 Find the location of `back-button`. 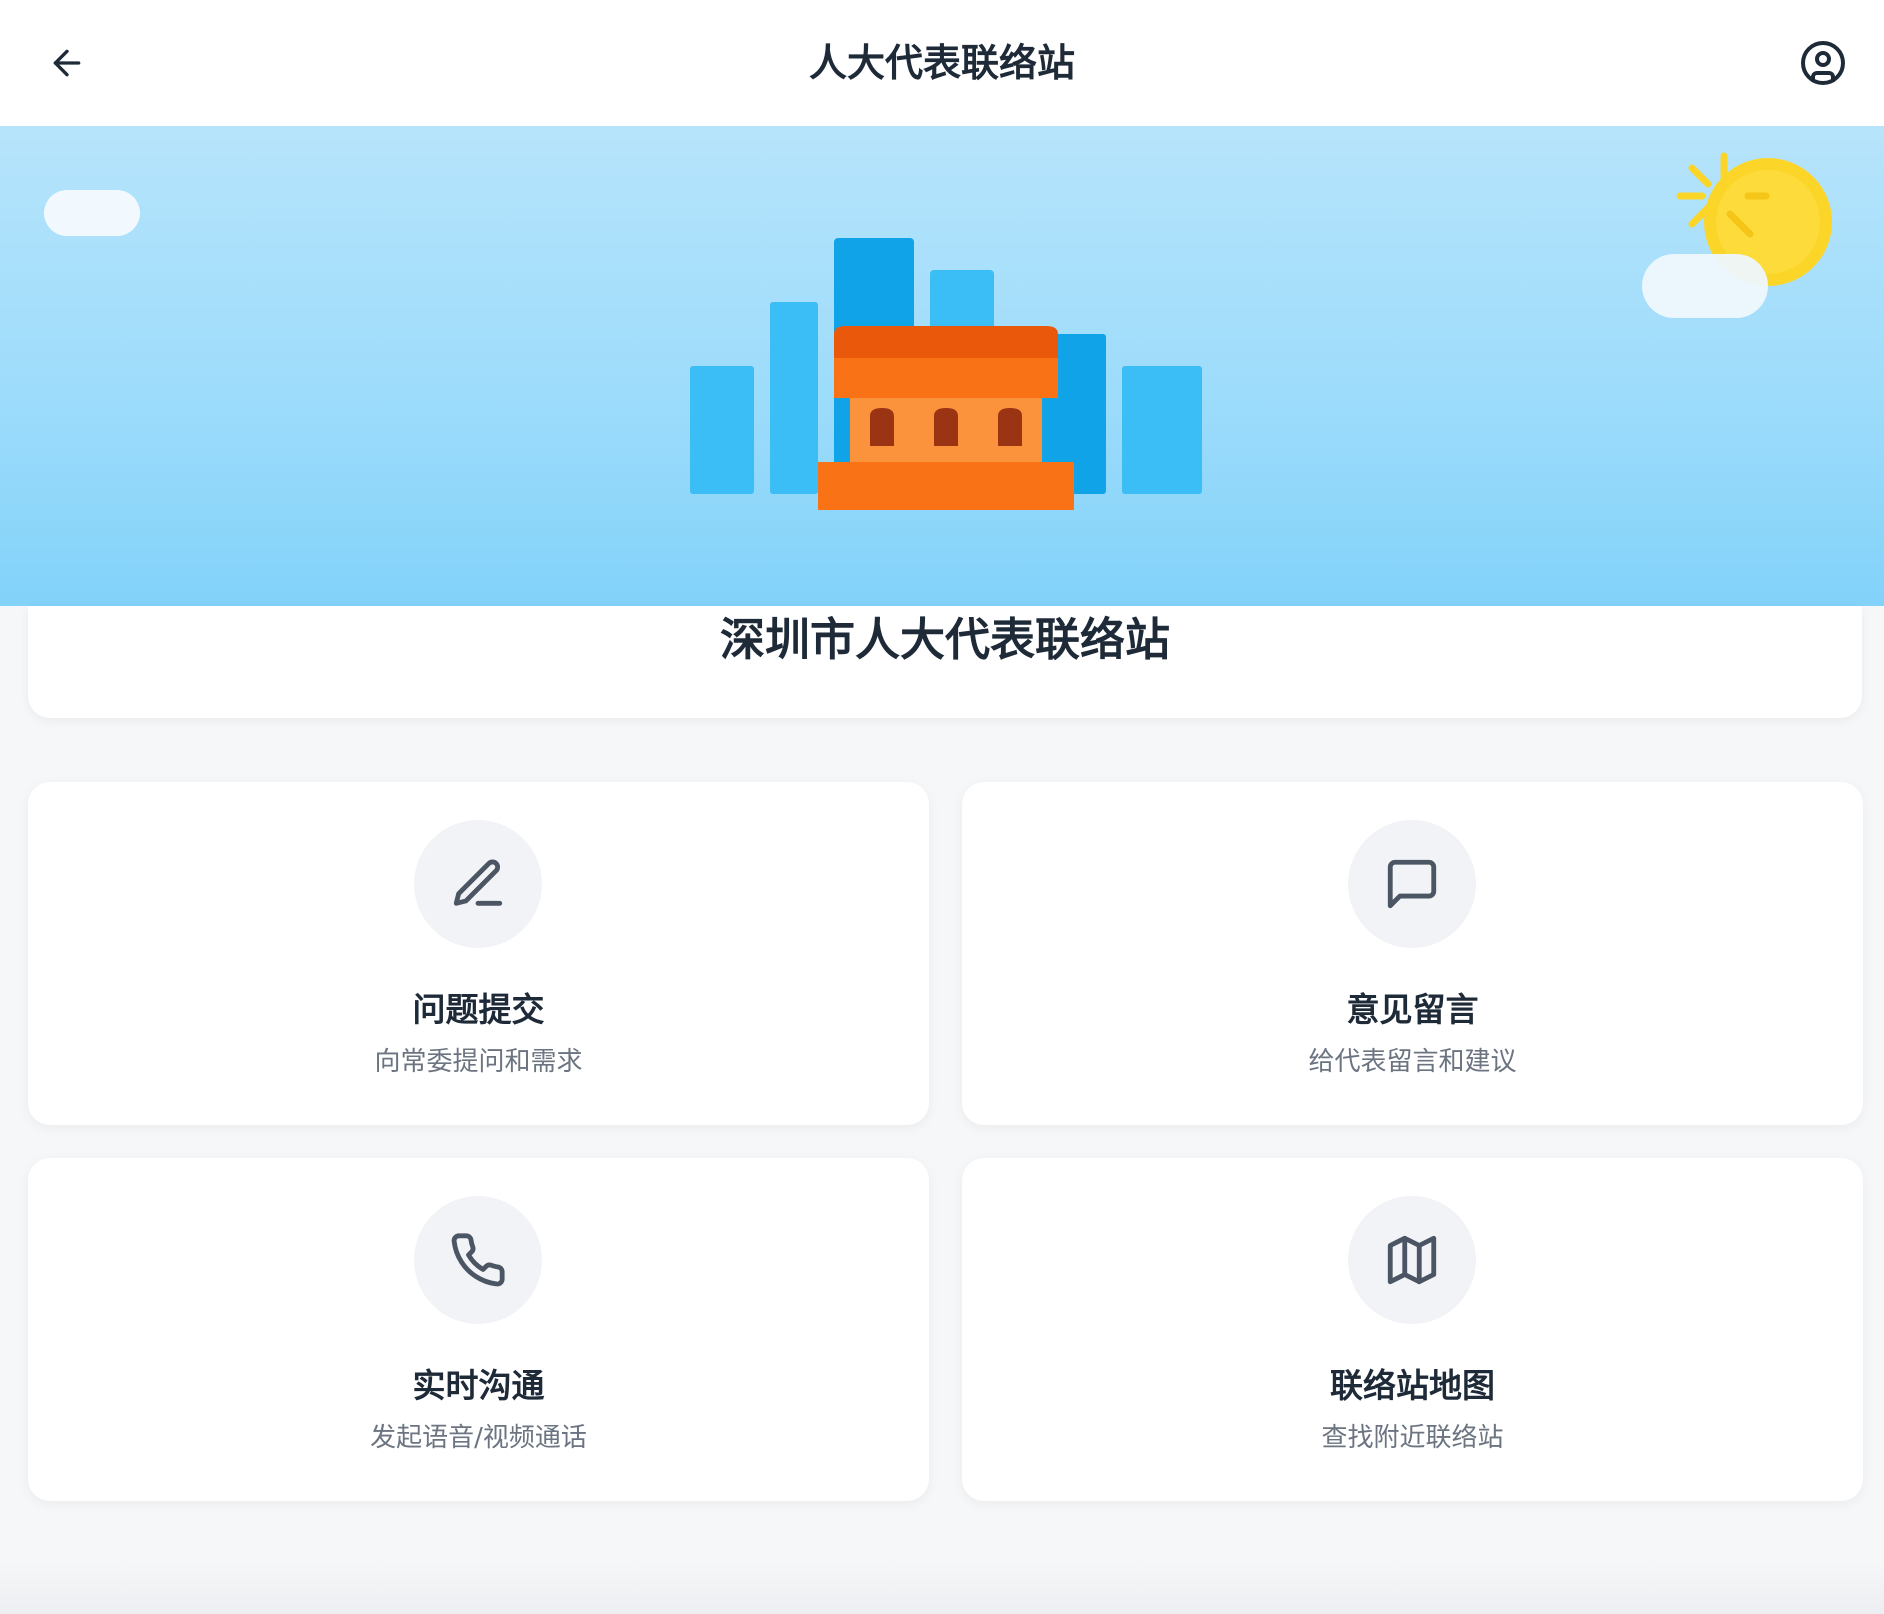

back-button is located at coordinates (67, 63).